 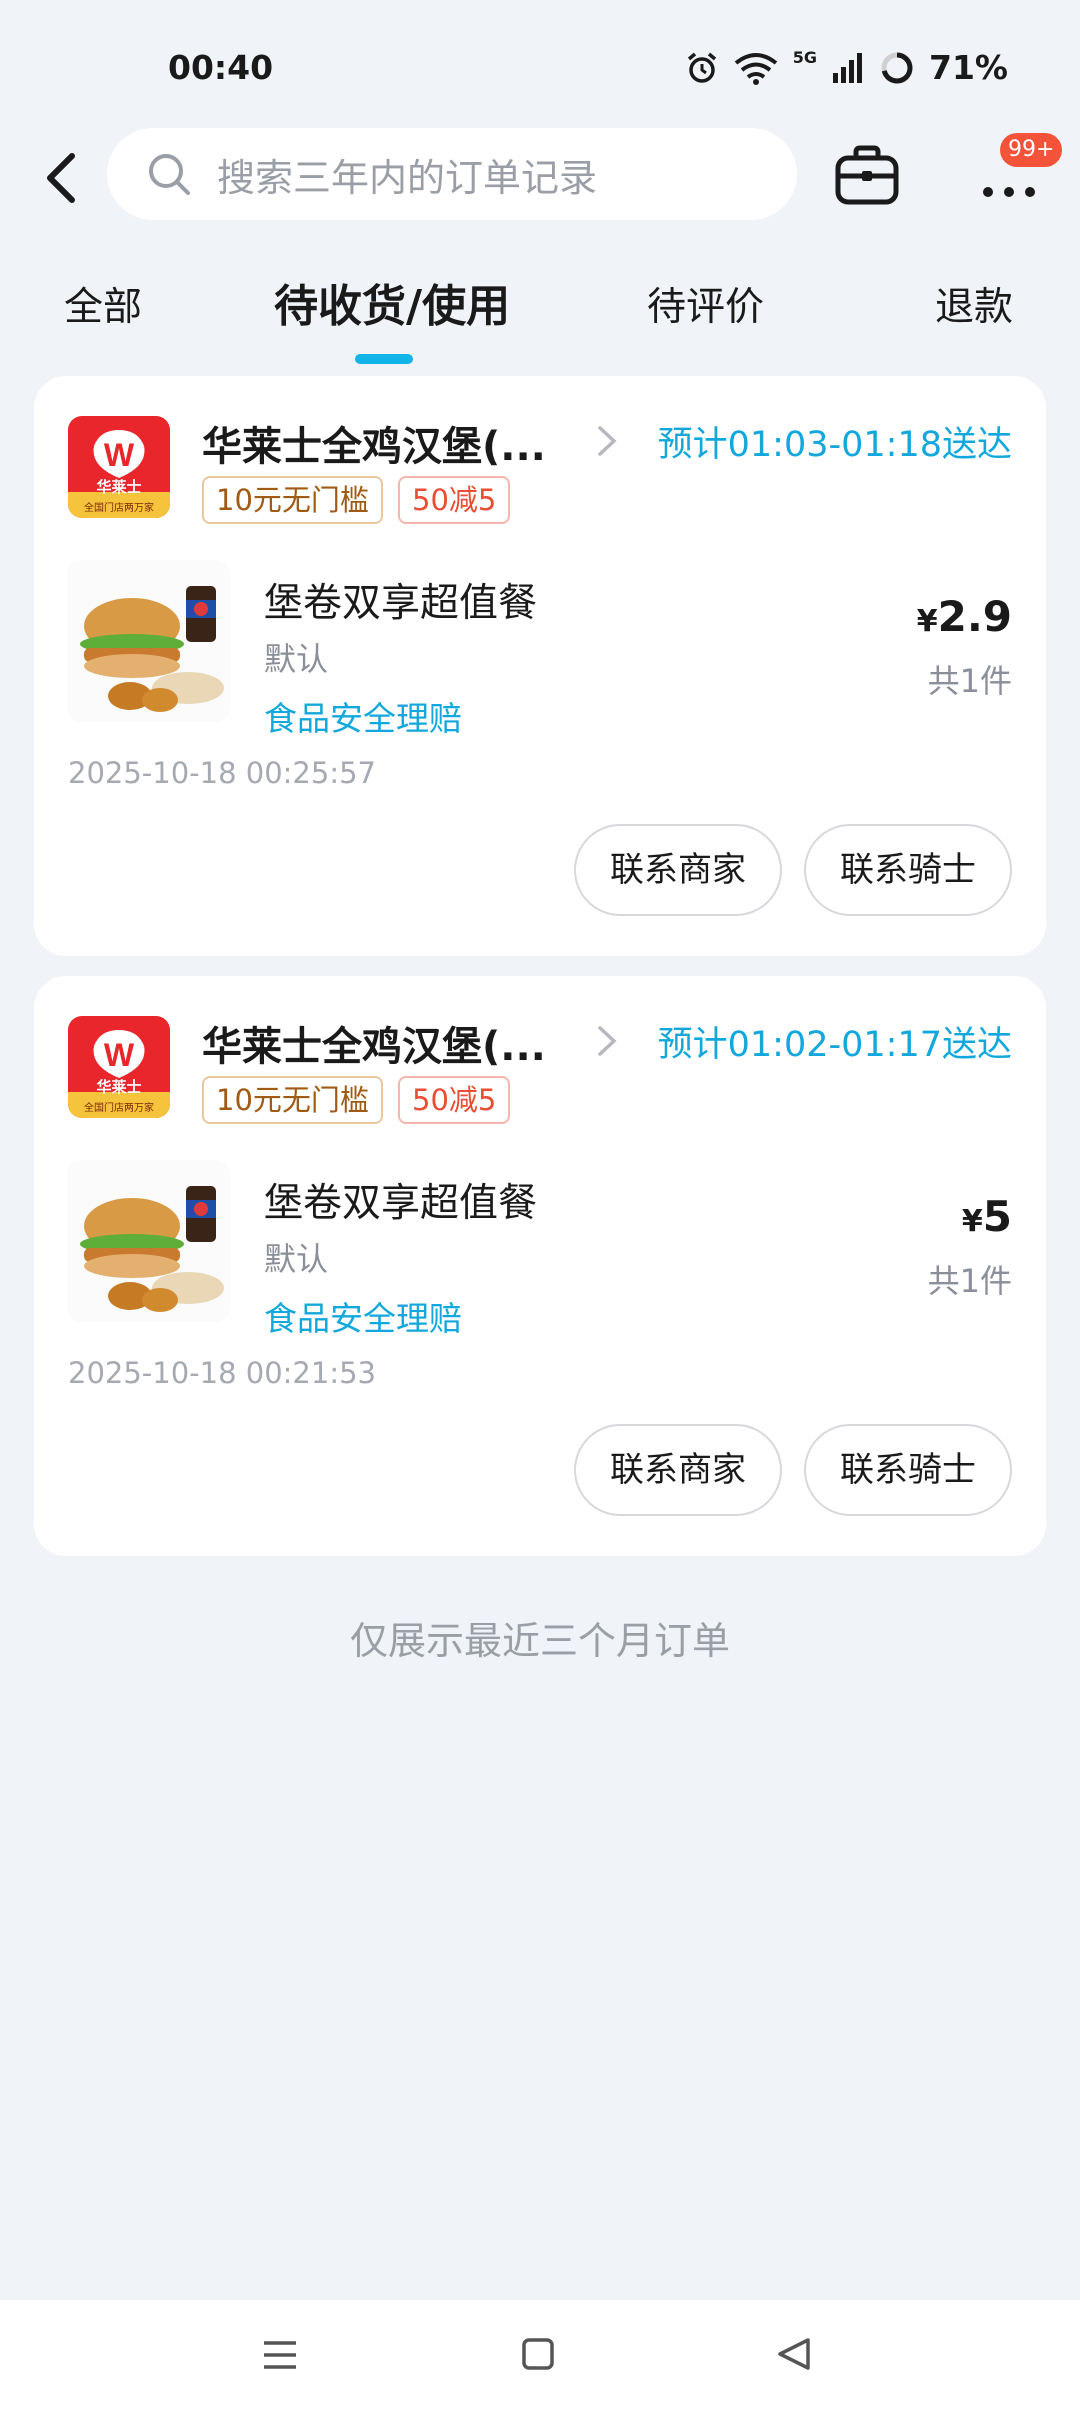 What do you see at coordinates (974, 616) in the screenshot?
I see `price-amount: 2.9` at bounding box center [974, 616].